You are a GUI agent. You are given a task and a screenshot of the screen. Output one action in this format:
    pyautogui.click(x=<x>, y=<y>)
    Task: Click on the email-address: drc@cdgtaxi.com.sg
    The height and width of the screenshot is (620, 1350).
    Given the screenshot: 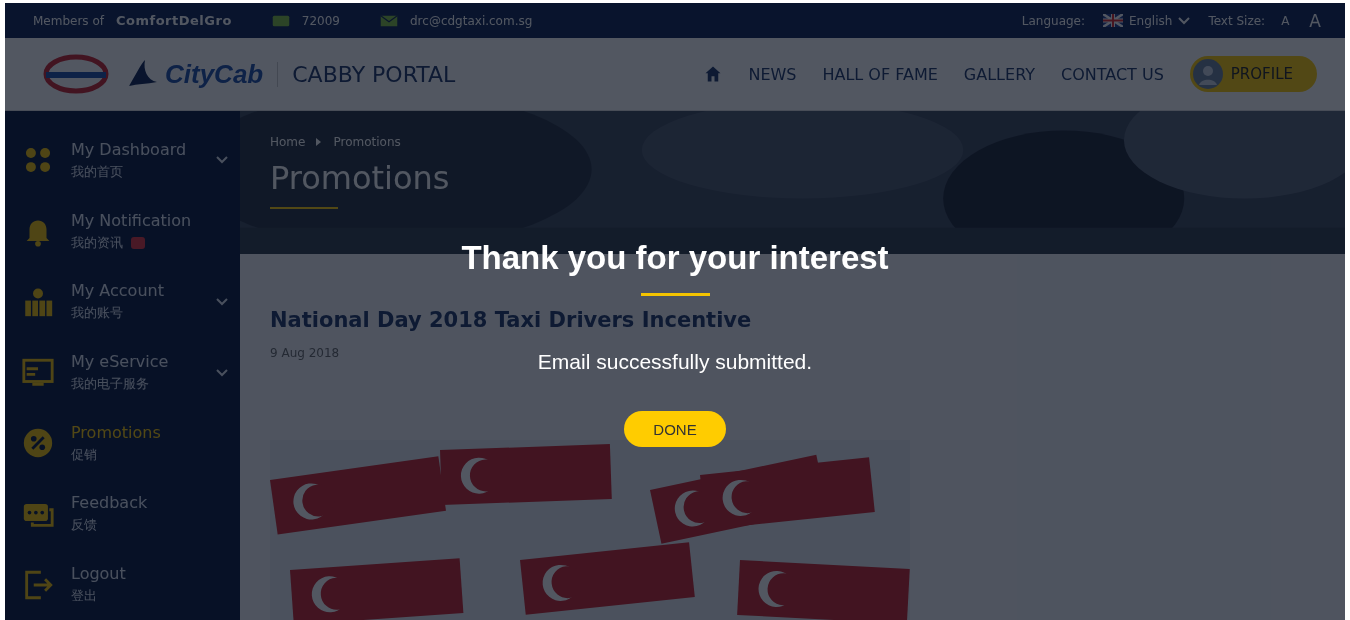 What is the action you would take?
    pyautogui.click(x=471, y=20)
    